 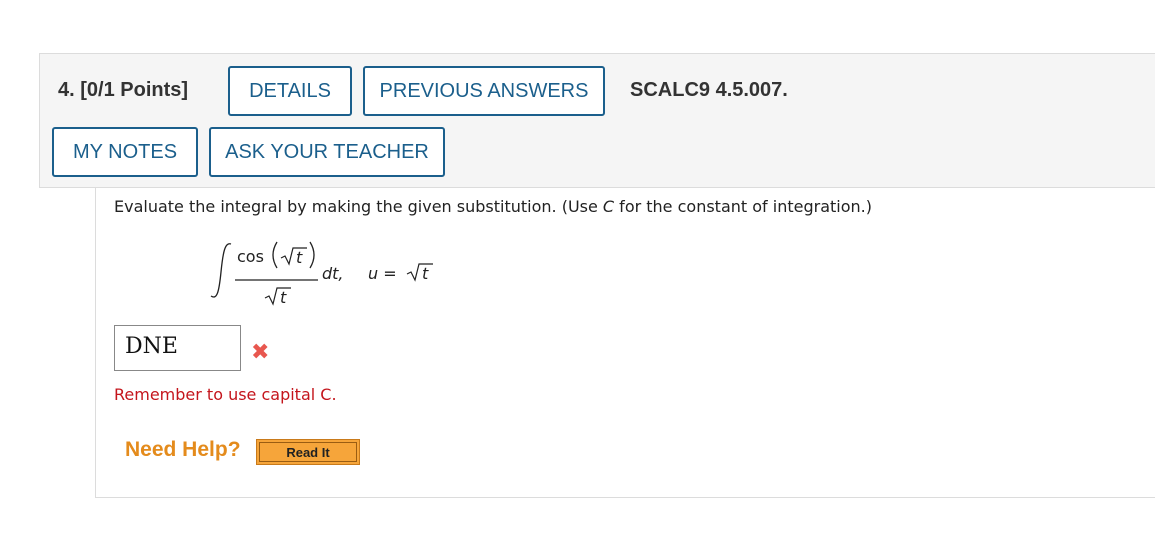 What do you see at coordinates (425, 273) in the screenshot?
I see `t-text-3: t` at bounding box center [425, 273].